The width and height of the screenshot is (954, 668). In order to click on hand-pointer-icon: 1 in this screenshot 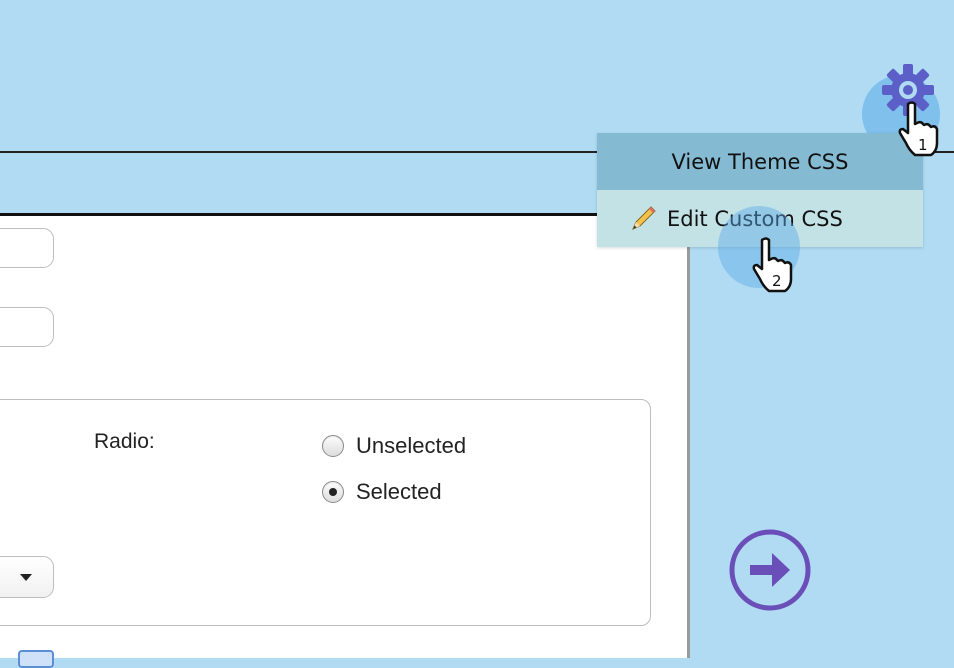, I will do `click(918, 129)`.